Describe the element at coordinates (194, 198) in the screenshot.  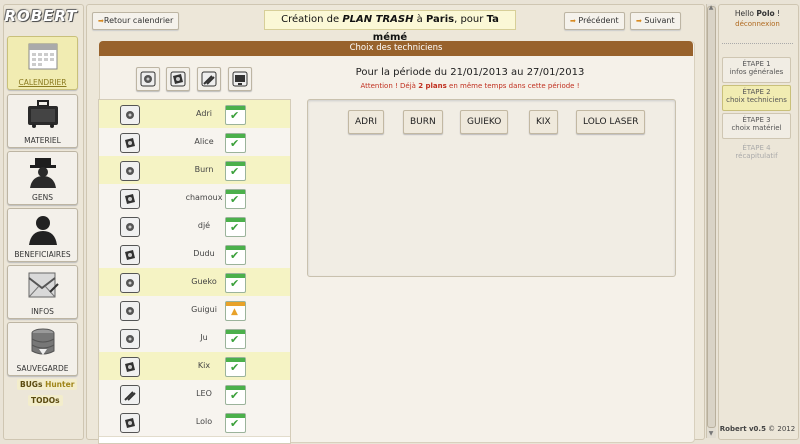
I see `technician-row: chamoux ✔` at that location.